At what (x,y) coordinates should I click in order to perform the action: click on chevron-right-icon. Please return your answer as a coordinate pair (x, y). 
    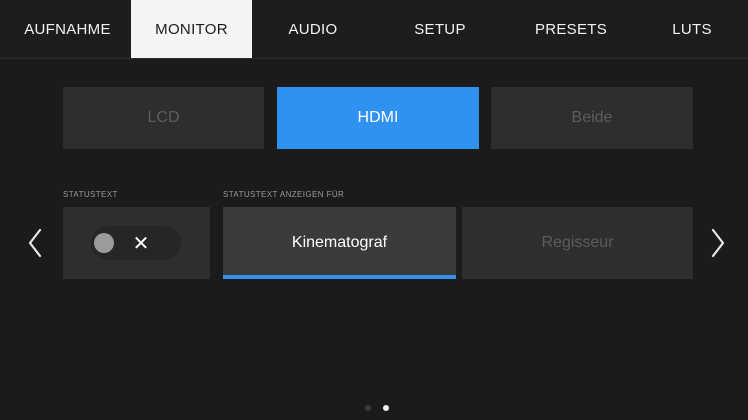
    Looking at the image, I should click on (718, 243).